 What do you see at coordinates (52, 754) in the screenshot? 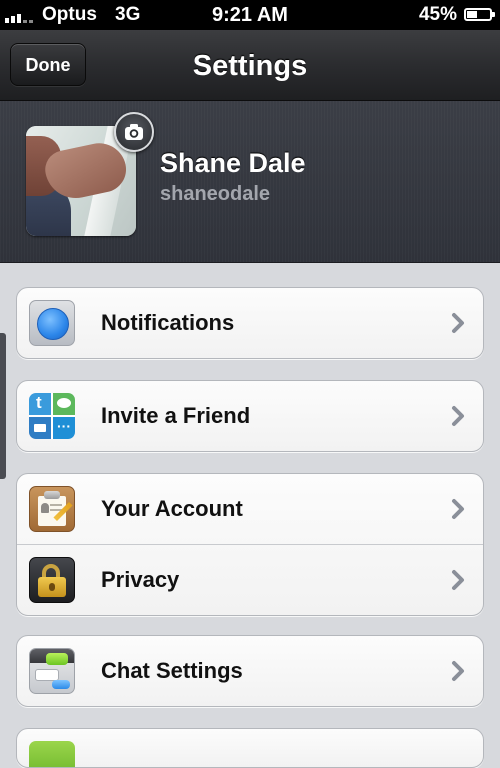
I see `app-icon` at bounding box center [52, 754].